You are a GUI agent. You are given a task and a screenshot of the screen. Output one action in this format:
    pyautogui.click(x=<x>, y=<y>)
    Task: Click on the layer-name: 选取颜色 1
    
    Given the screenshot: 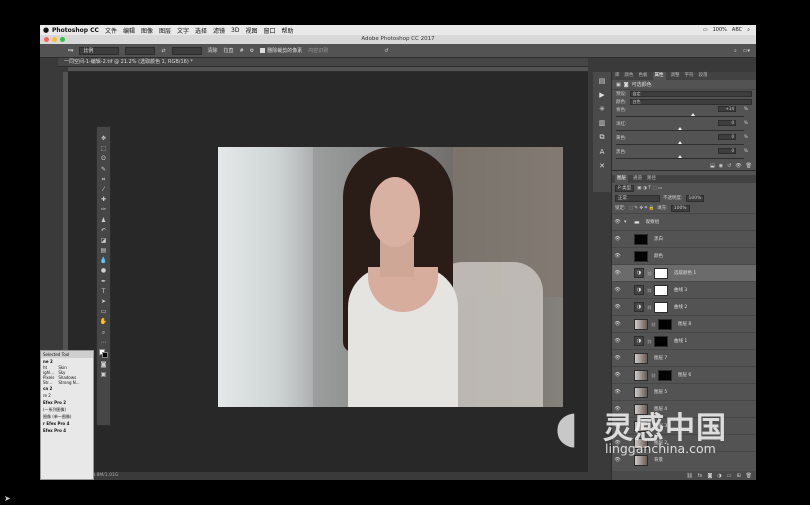 What is the action you would take?
    pyautogui.click(x=685, y=273)
    